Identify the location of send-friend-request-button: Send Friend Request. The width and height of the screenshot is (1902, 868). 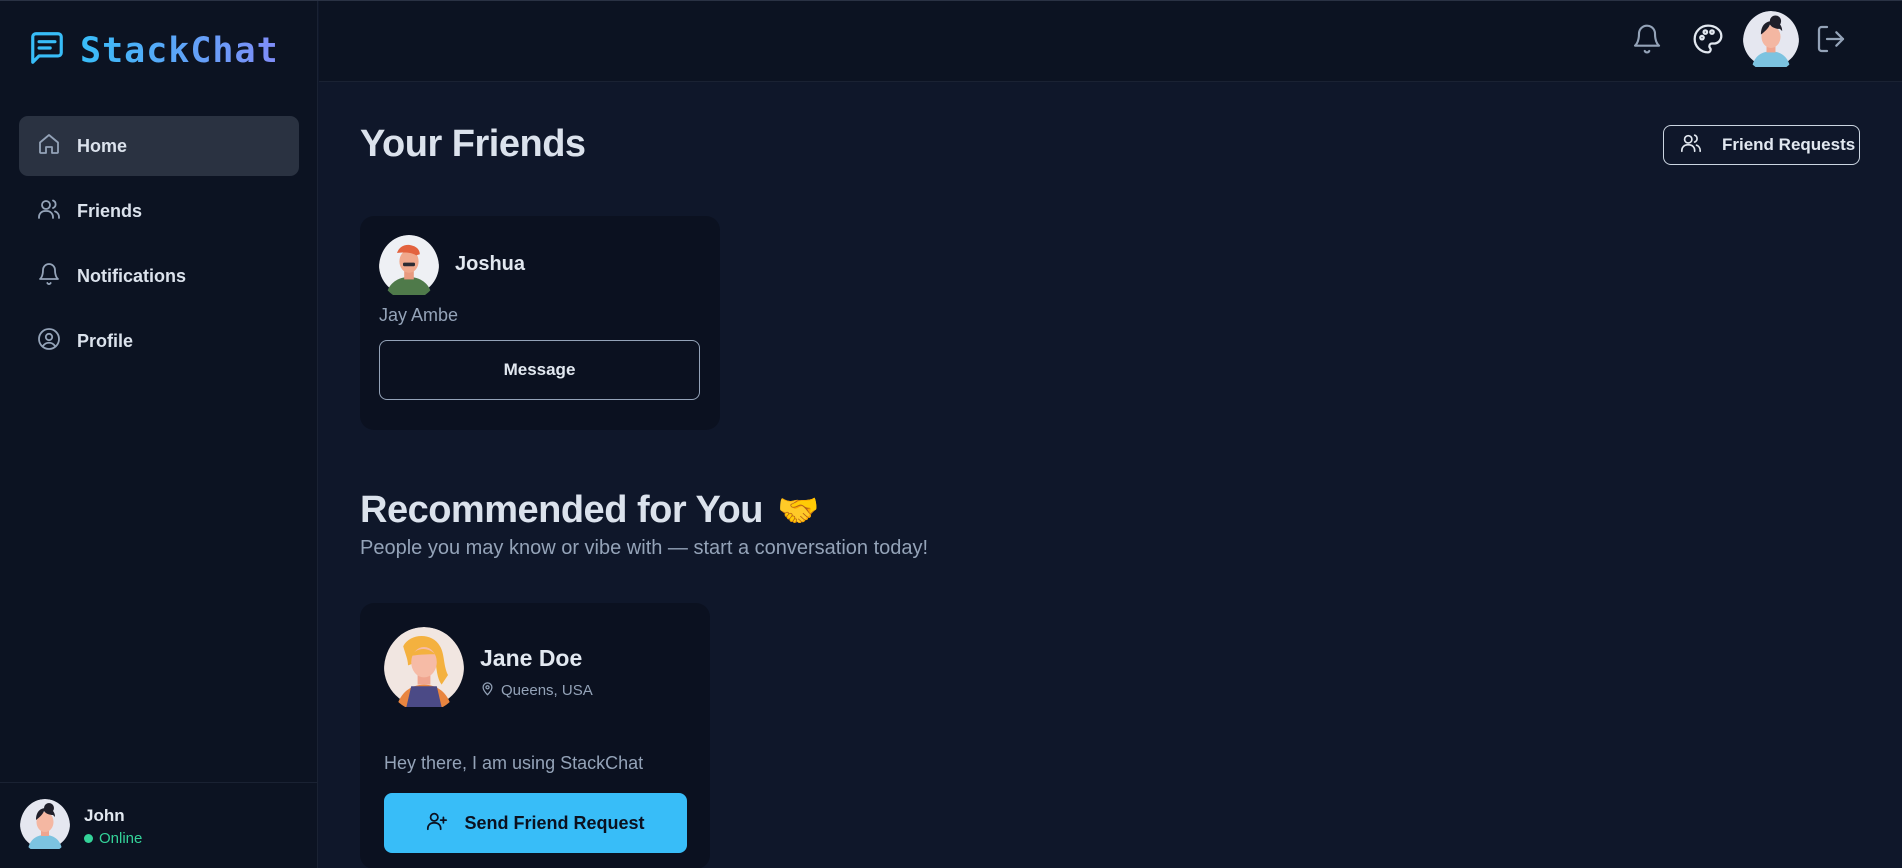
(535, 823).